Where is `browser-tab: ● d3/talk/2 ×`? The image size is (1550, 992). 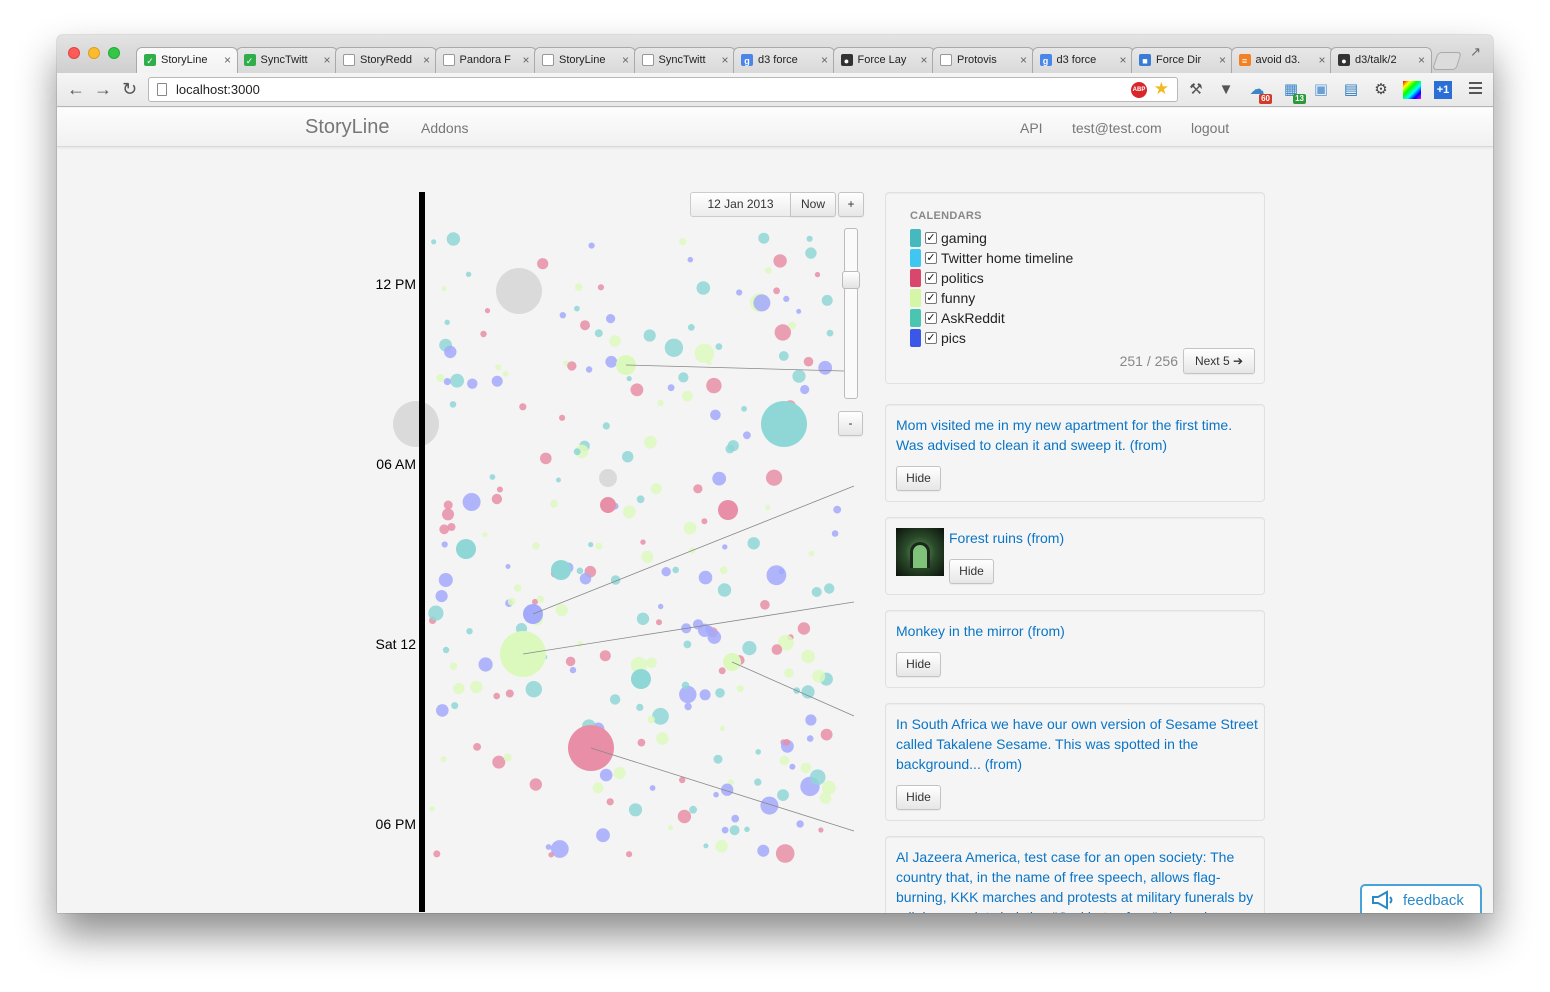 browser-tab: ● d3/talk/2 × is located at coordinates (1381, 60).